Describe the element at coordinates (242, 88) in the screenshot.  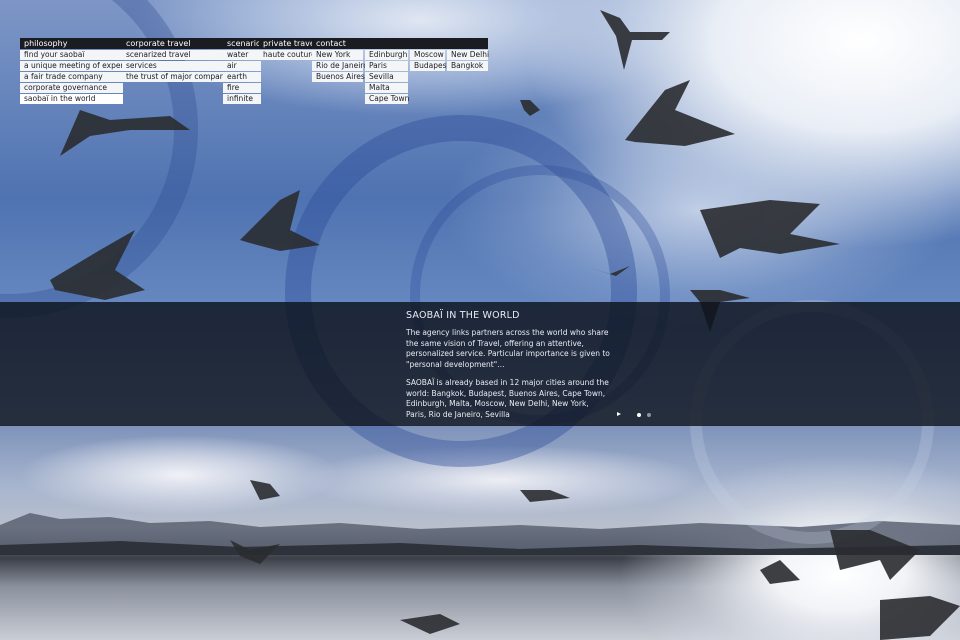
I see `menu-item: fire` at that location.